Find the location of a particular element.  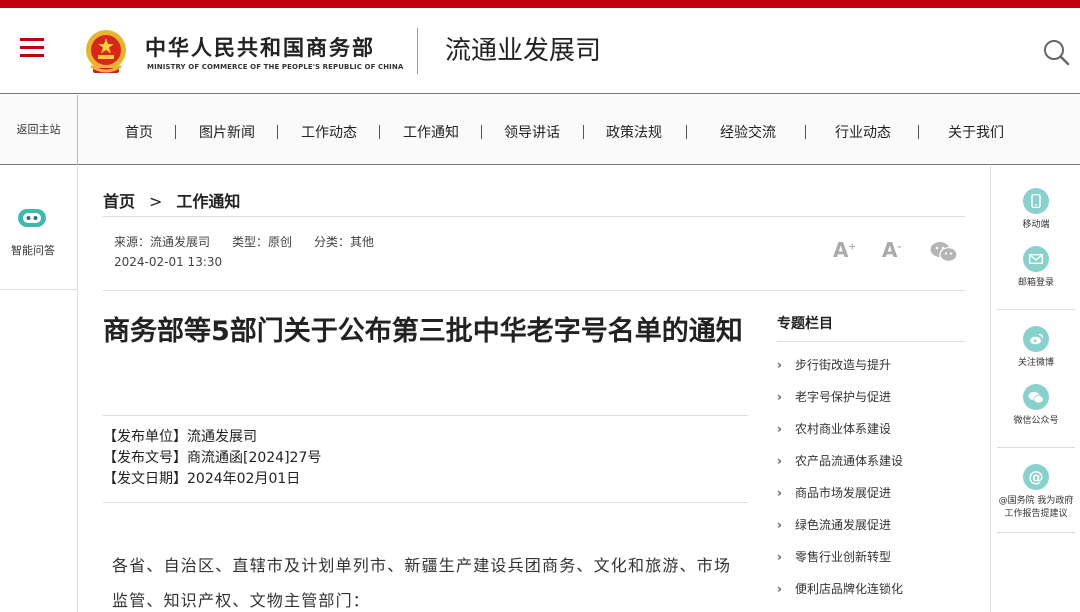

nav-item-experience: 经验交流 is located at coordinates (748, 130).